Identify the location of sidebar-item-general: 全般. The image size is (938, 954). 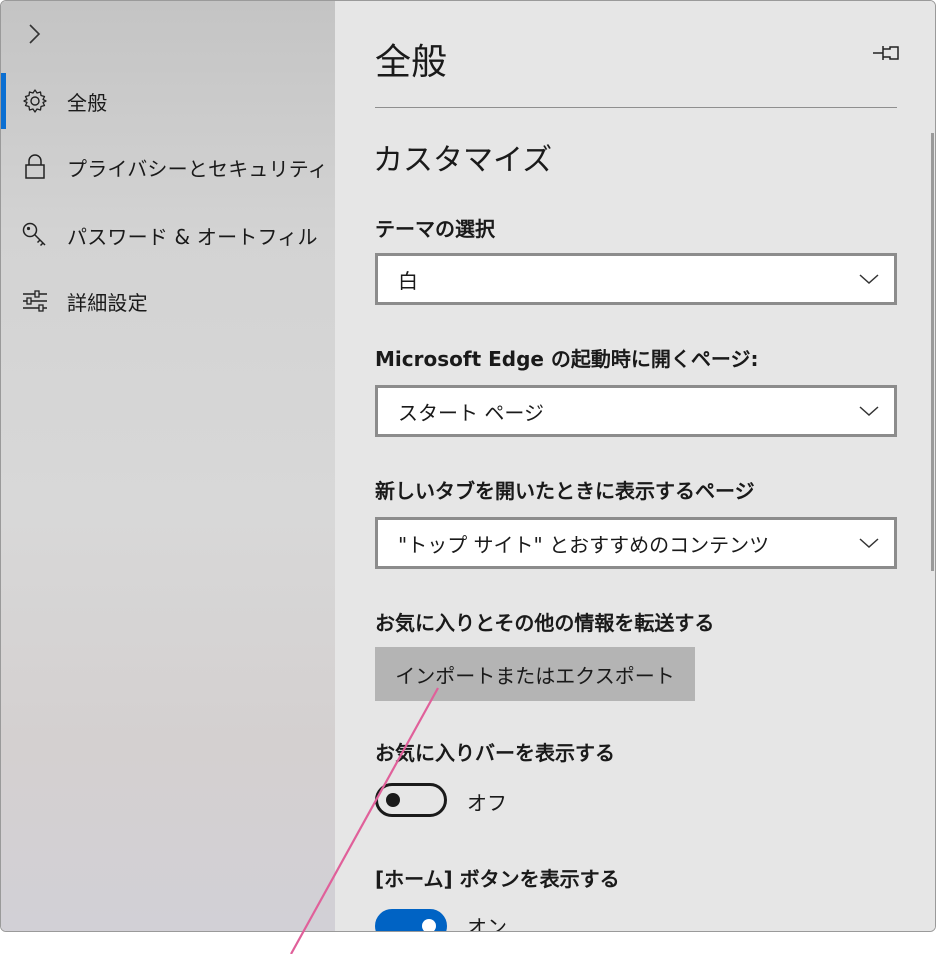
(168, 101).